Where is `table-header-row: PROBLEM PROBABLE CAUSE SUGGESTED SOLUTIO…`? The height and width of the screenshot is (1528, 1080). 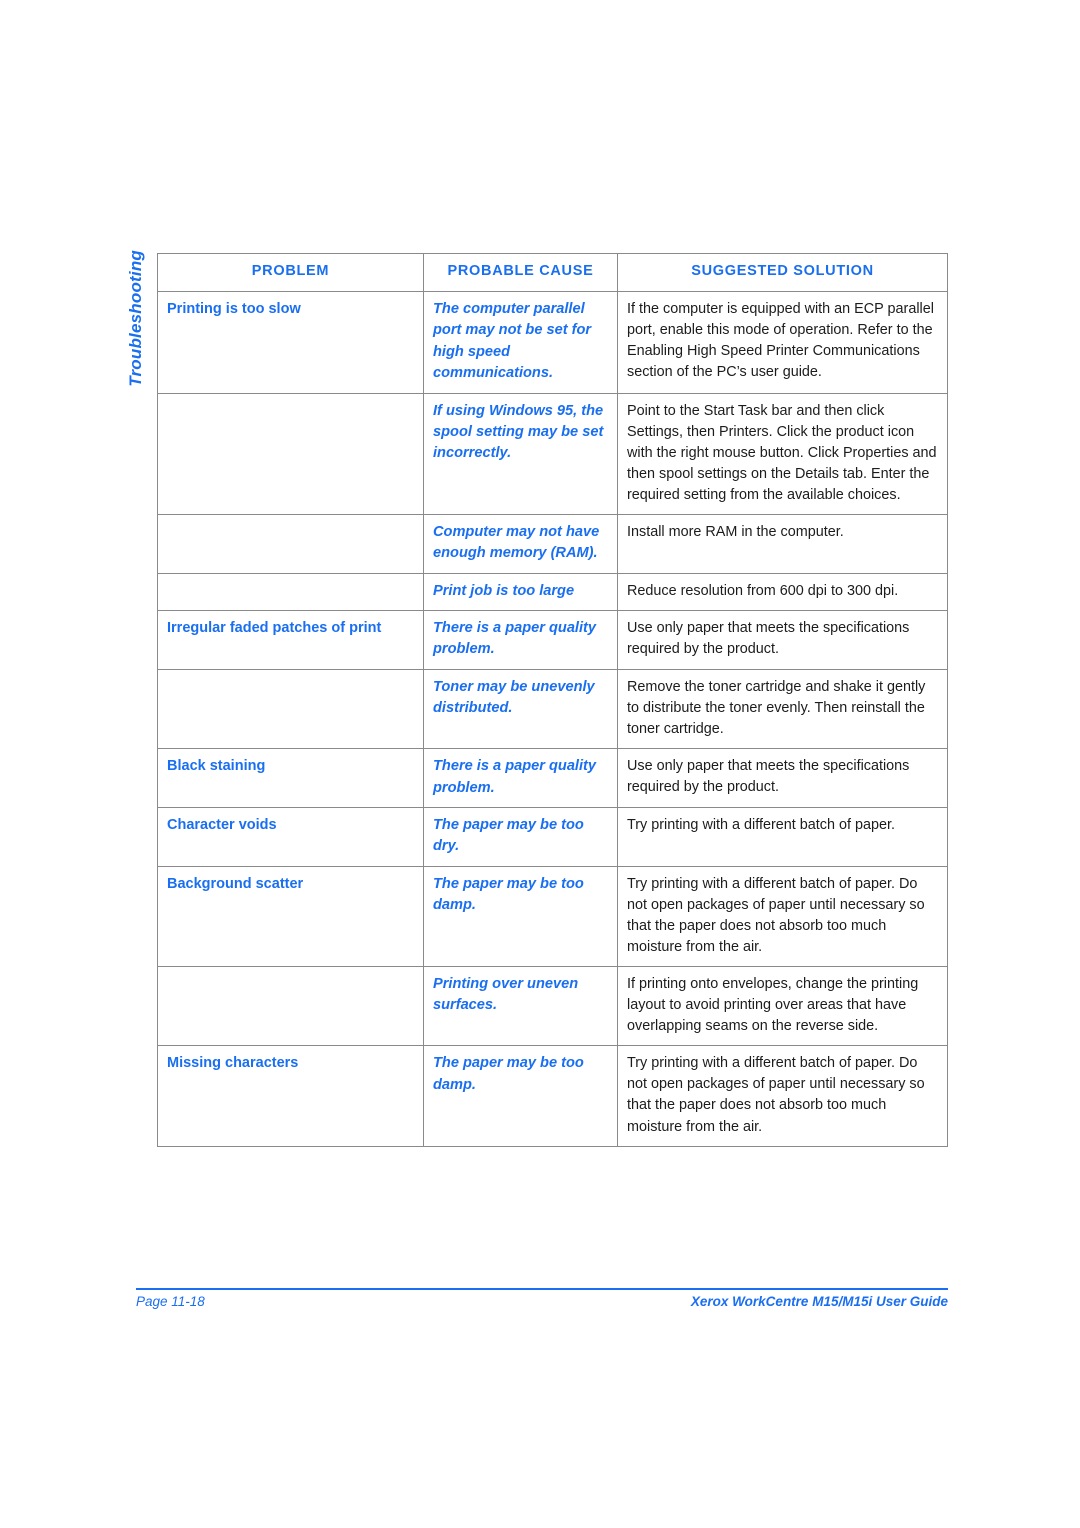 table-header-row: PROBLEM PROBABLE CAUSE SUGGESTED SOLUTIO… is located at coordinates (552, 272).